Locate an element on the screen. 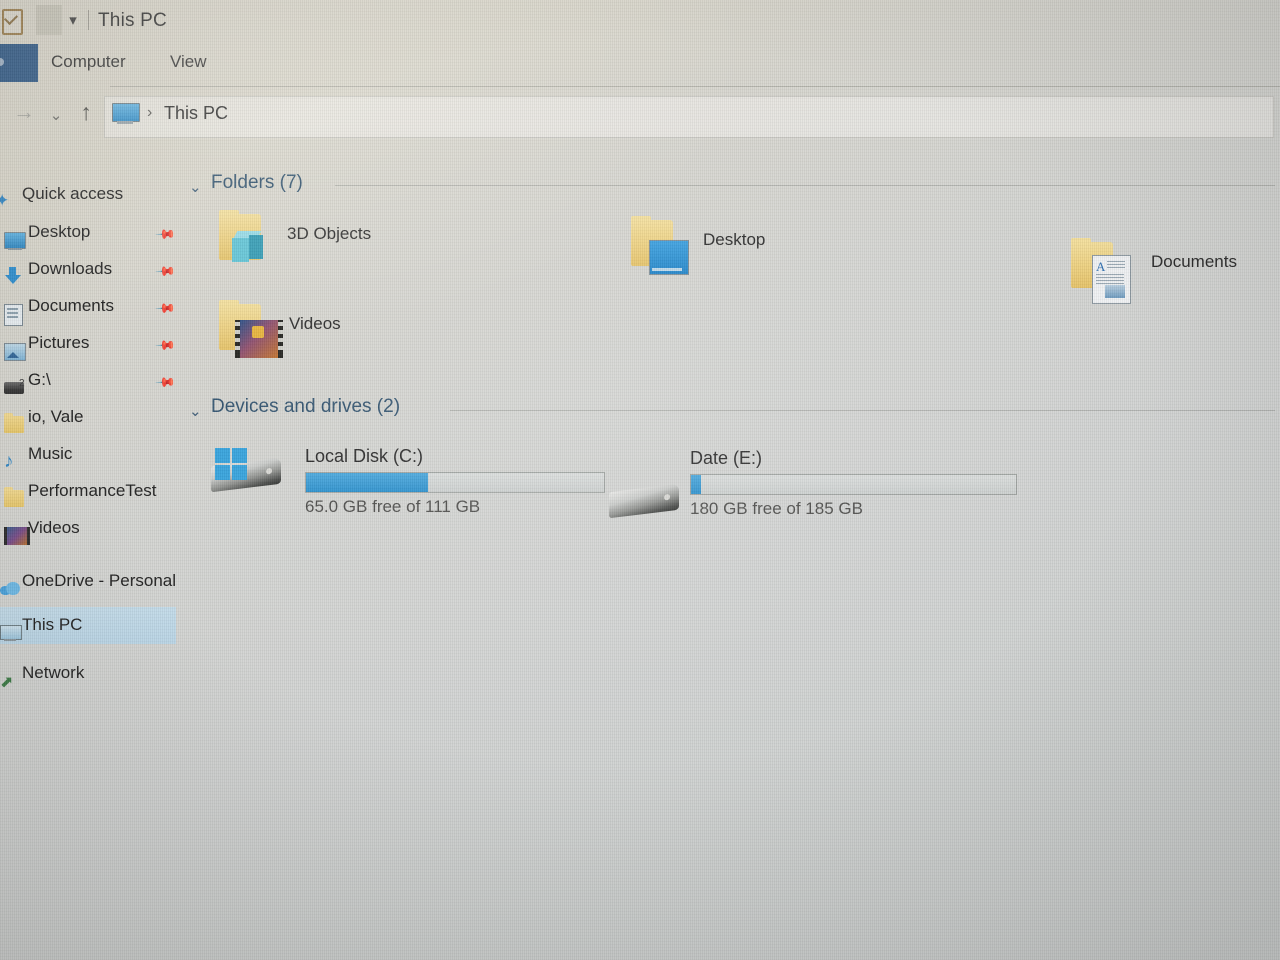  recent-locations-chevron-icon: ⌄ is located at coordinates (56, 118).